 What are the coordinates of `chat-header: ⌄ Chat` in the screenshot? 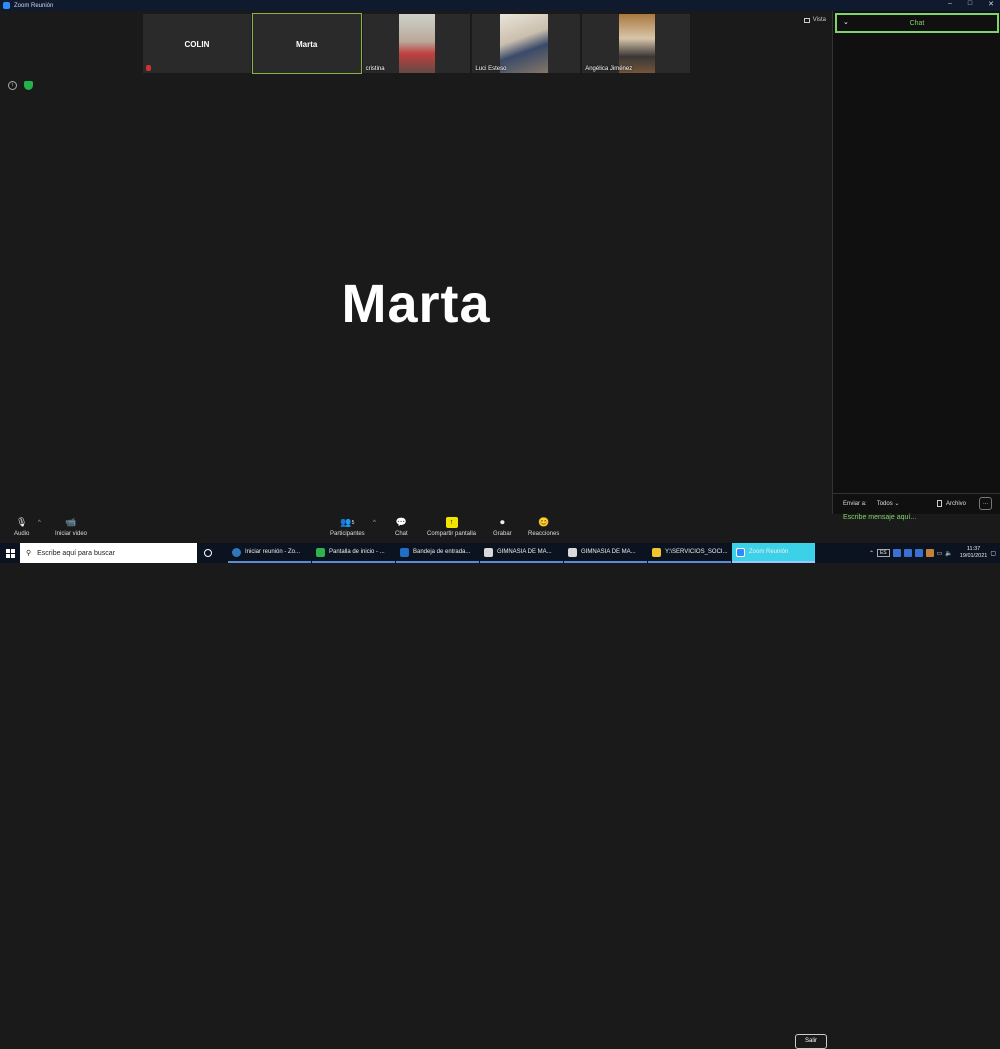 It's located at (917, 23).